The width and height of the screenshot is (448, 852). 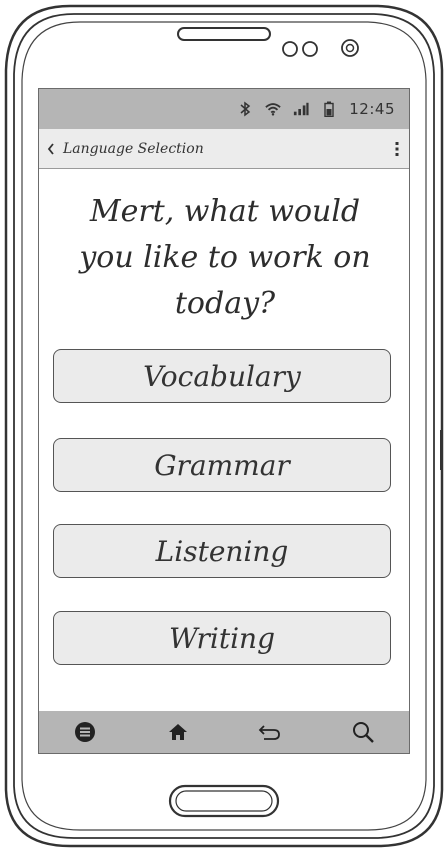 What do you see at coordinates (222, 638) in the screenshot?
I see `writing-button: Writing` at bounding box center [222, 638].